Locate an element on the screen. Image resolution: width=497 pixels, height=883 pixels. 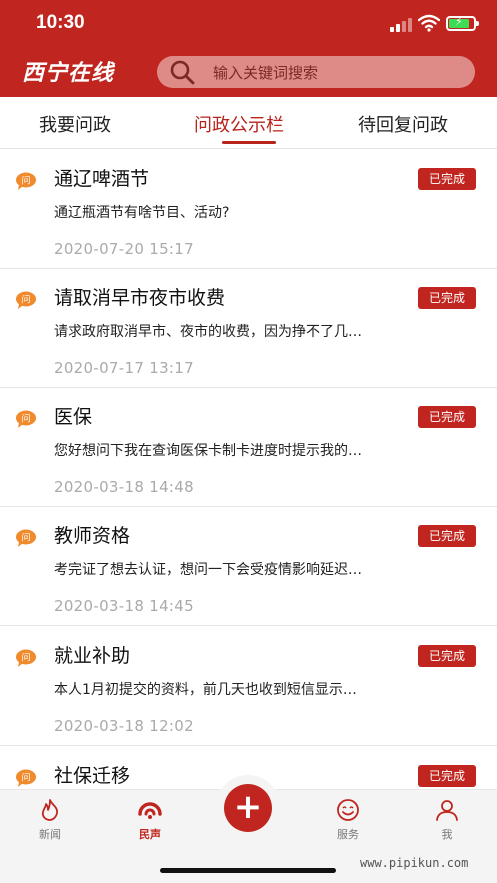
wifi-icon is located at coordinates (429, 23).